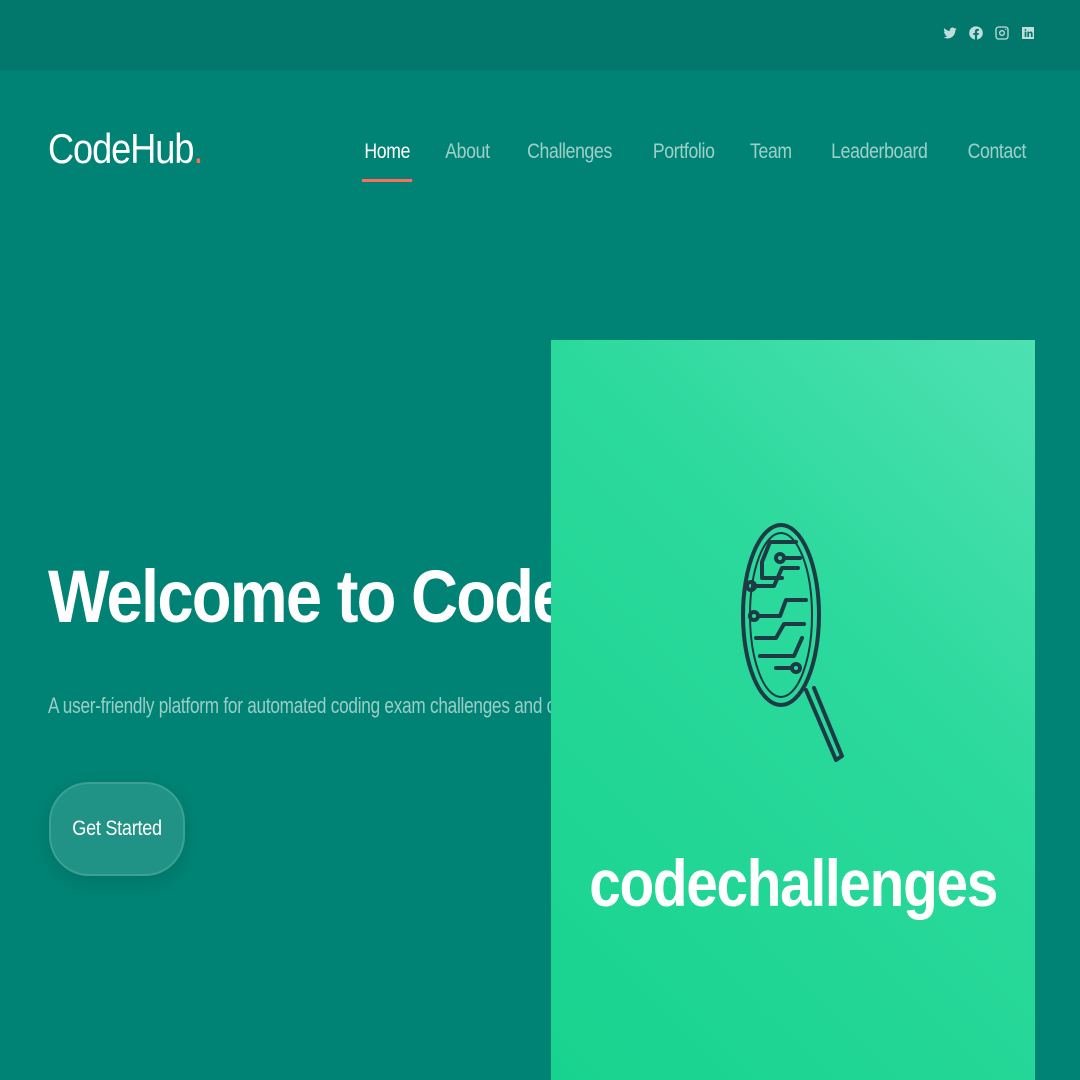 The image size is (1080, 1080). I want to click on instagram-icon, so click(1002, 33).